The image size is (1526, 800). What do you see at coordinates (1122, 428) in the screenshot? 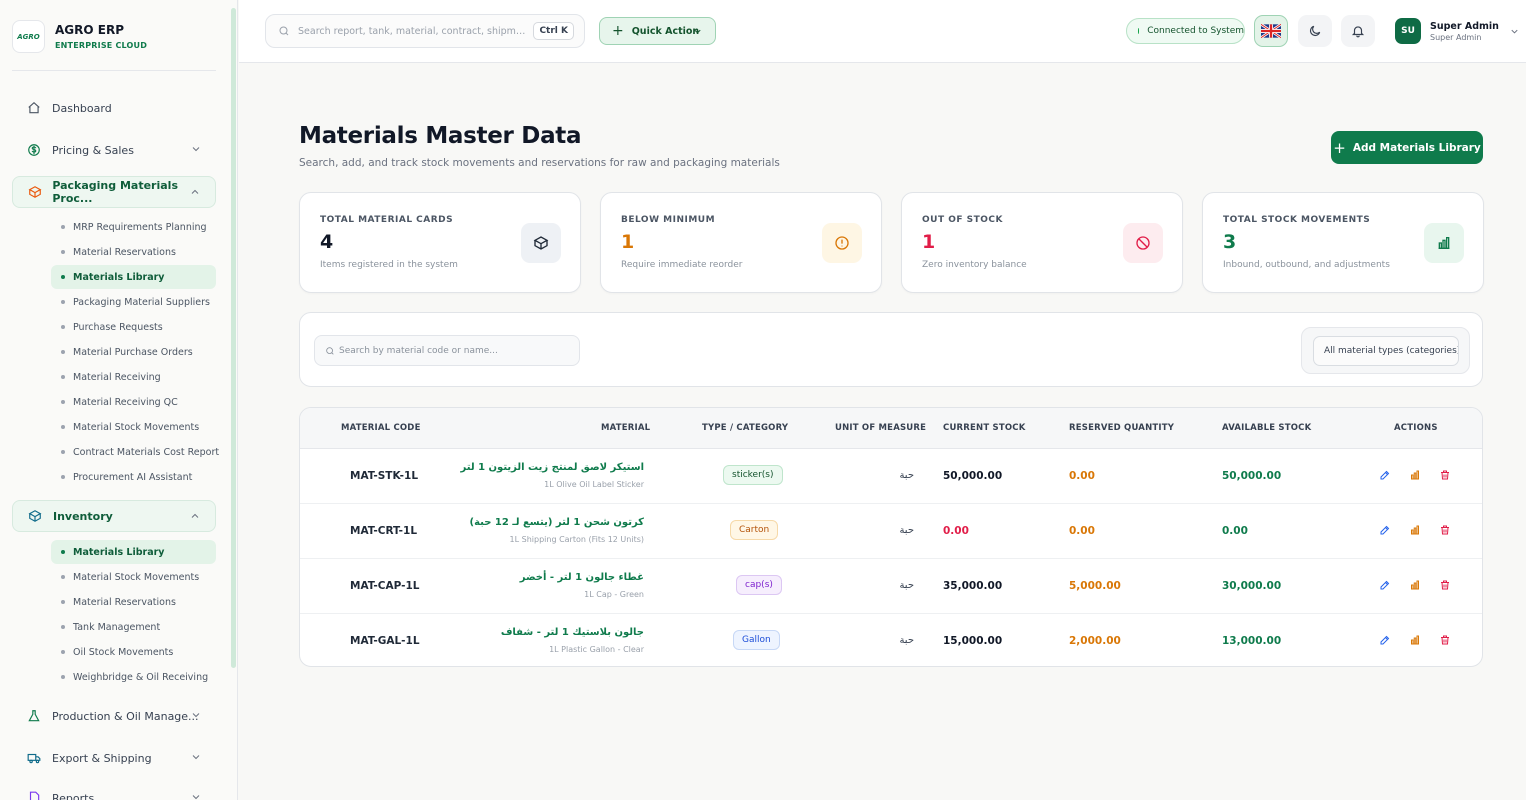
I see `th-reserved-qty: RESERVED QUANTITY` at bounding box center [1122, 428].